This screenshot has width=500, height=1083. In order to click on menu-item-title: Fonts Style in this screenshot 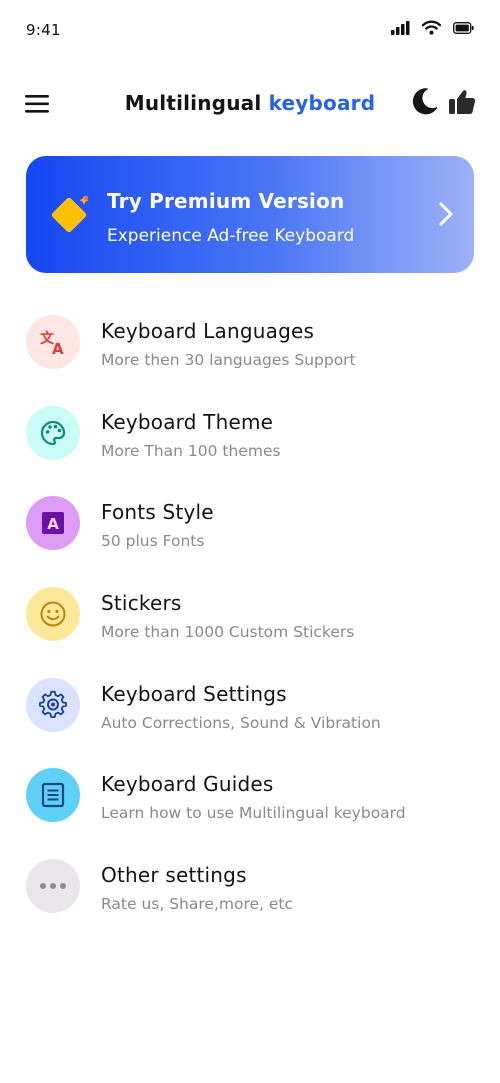, I will do `click(157, 512)`.